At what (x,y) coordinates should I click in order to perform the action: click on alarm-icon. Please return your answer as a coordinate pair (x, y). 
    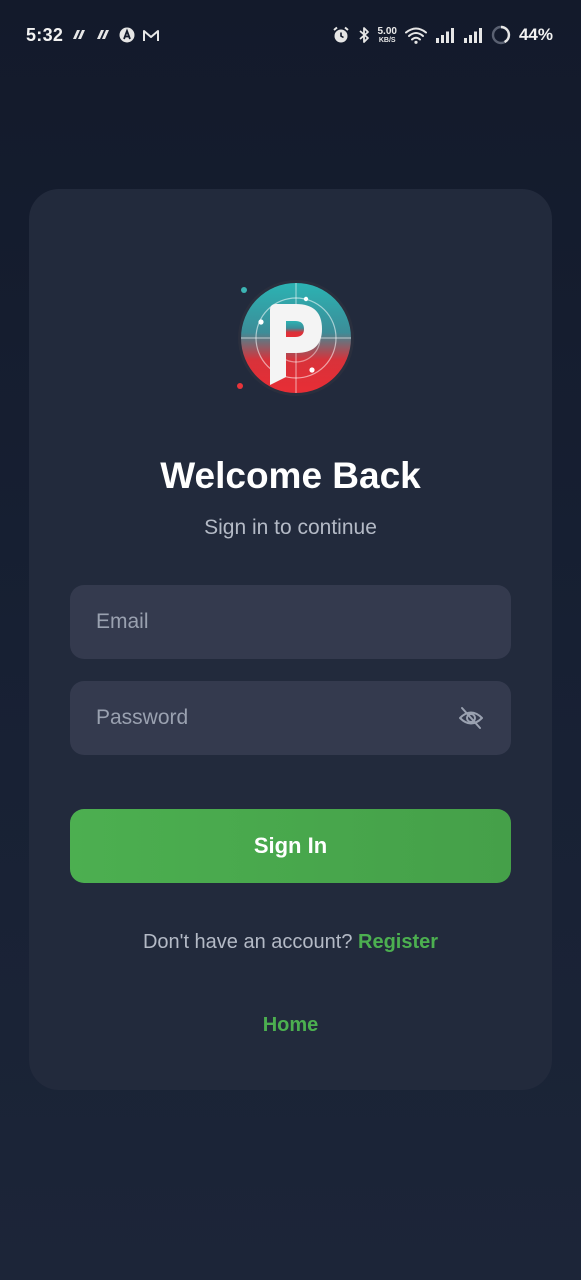
    Looking at the image, I should click on (341, 35).